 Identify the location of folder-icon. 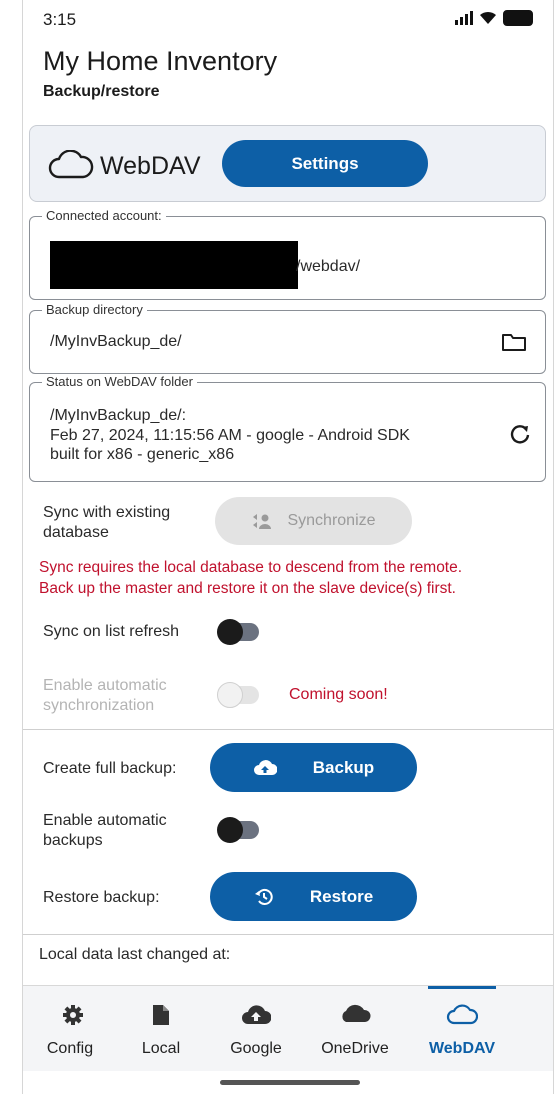
(514, 342).